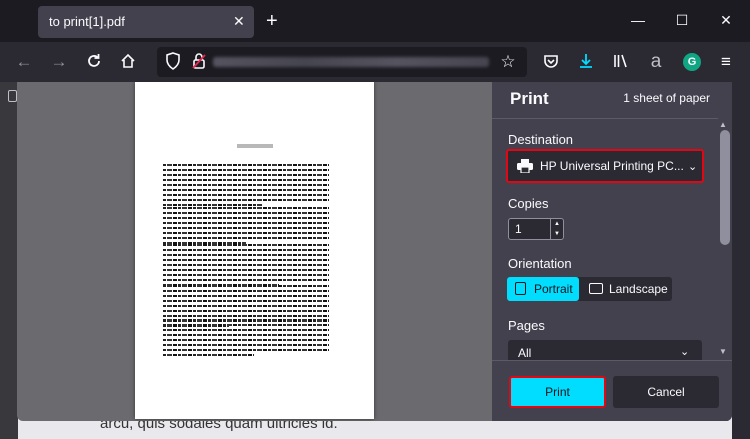 This screenshot has width=750, height=439. What do you see at coordinates (621, 62) in the screenshot?
I see `library-icon` at bounding box center [621, 62].